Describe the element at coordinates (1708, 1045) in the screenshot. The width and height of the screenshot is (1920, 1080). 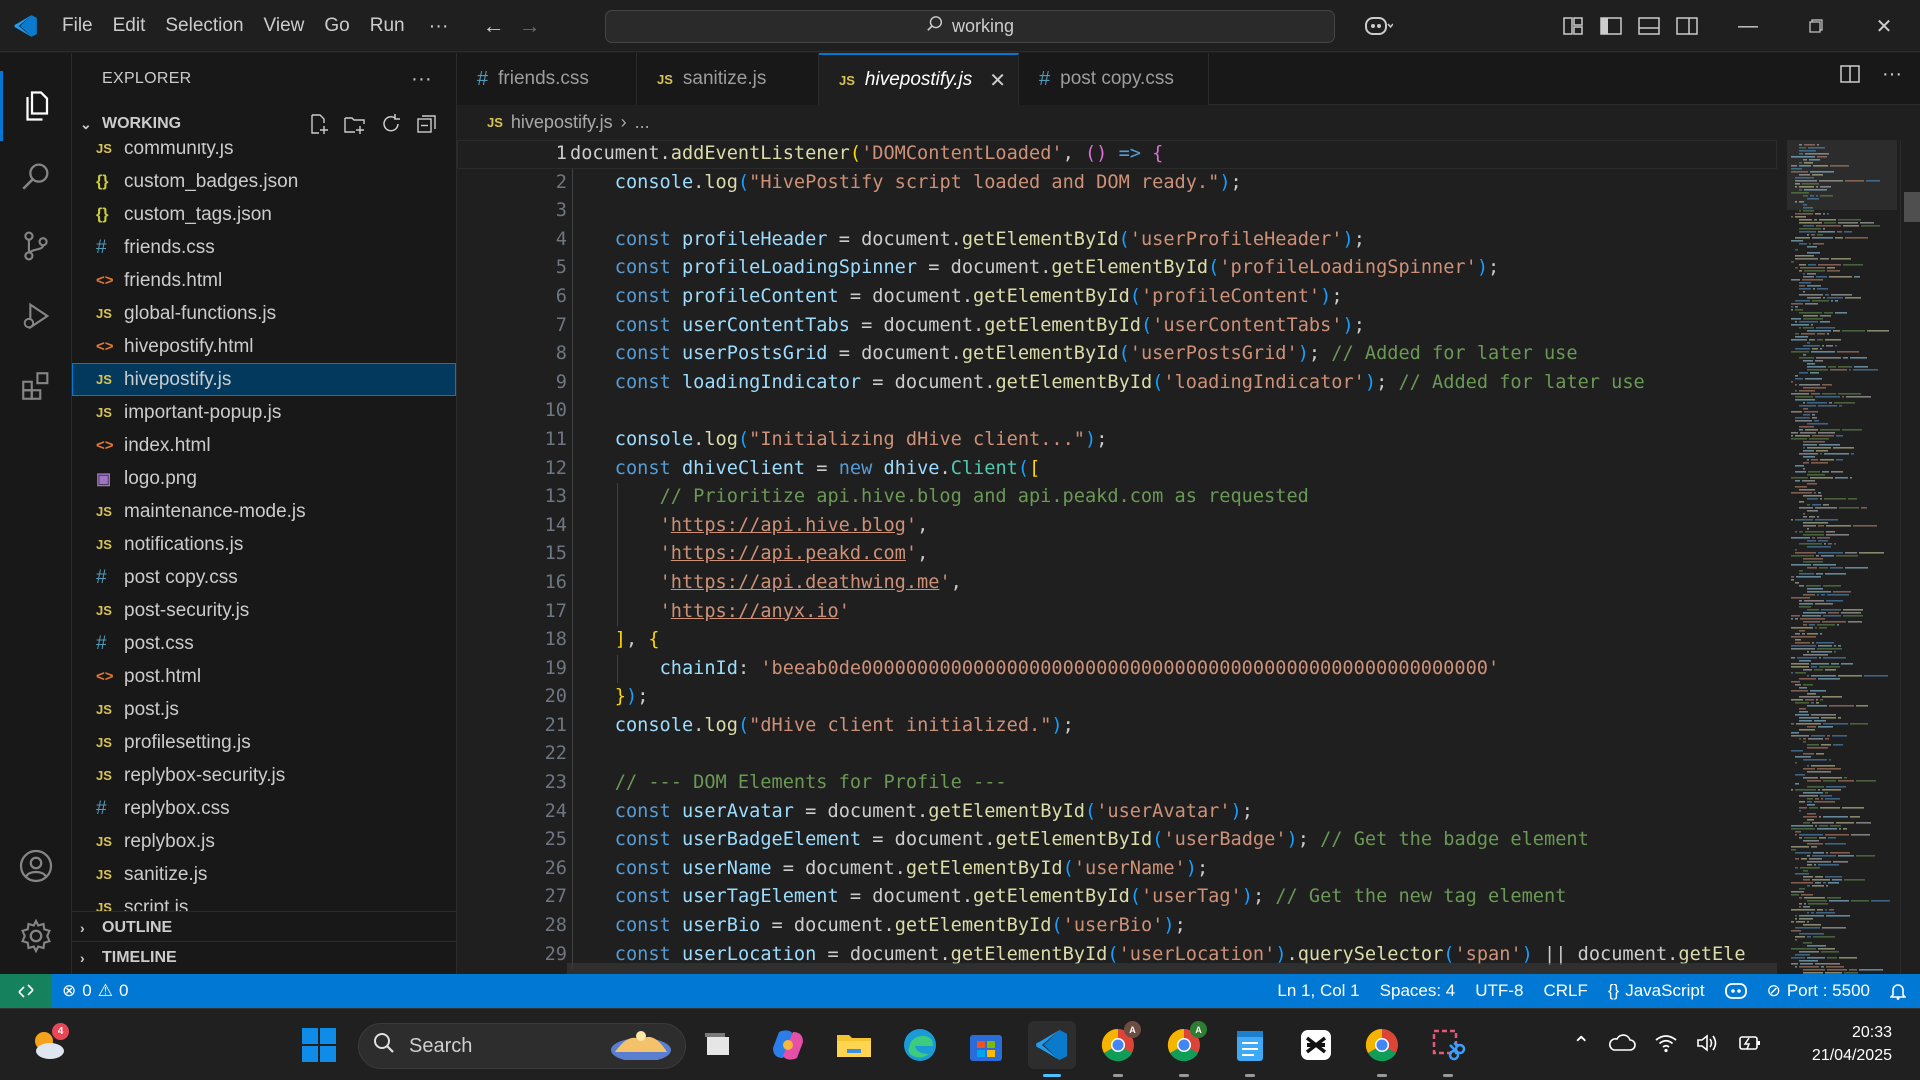
I see `volume-icon` at that location.